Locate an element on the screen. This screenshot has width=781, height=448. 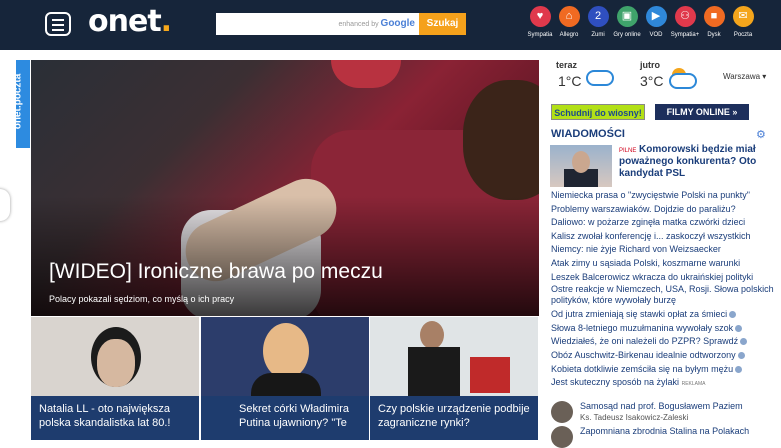
service-poczta: ✉ Poczta is located at coordinates (743, 22).